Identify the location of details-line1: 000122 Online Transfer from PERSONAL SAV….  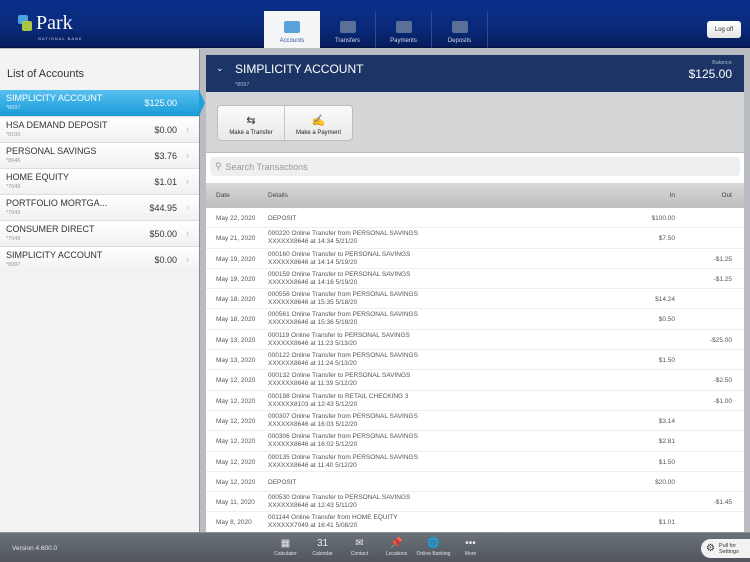
(343, 356).